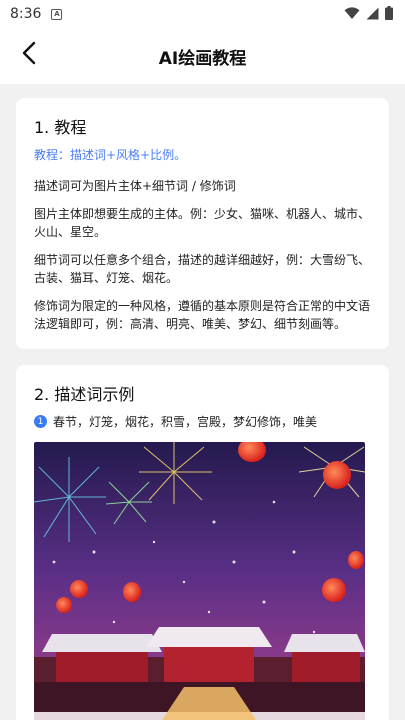 The height and width of the screenshot is (720, 405). Describe the element at coordinates (185, 422) in the screenshot. I see `example-prompt-text: 春节，灯笼，烟花，积雪，宫殿，梦幻修饰，唯美` at that location.